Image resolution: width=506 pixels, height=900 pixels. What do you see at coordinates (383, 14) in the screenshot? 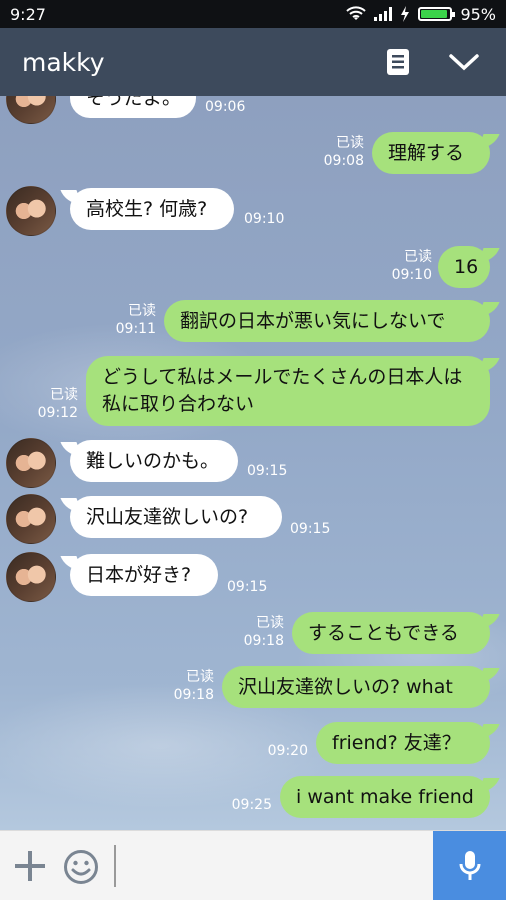
I see `signal-icon` at bounding box center [383, 14].